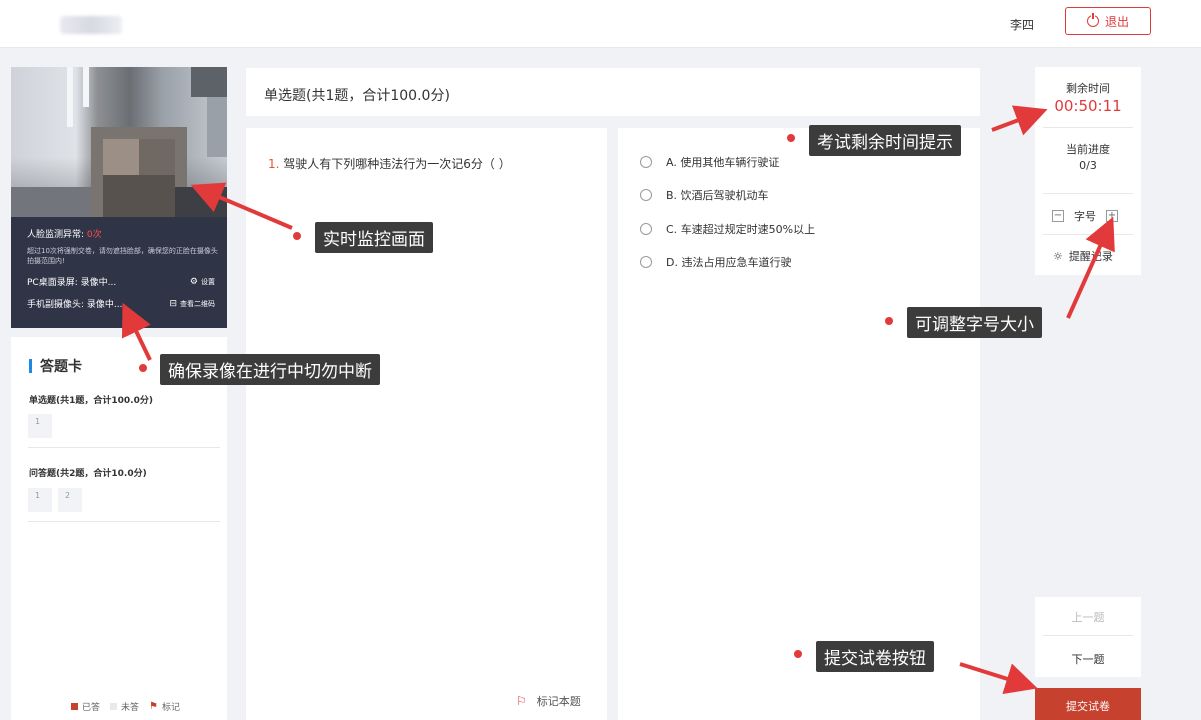 This screenshot has height=720, width=1201. I want to click on mobile-record-row: 手机副摄像头: 录像中... ⊟ 查看二维码, so click(121, 304).